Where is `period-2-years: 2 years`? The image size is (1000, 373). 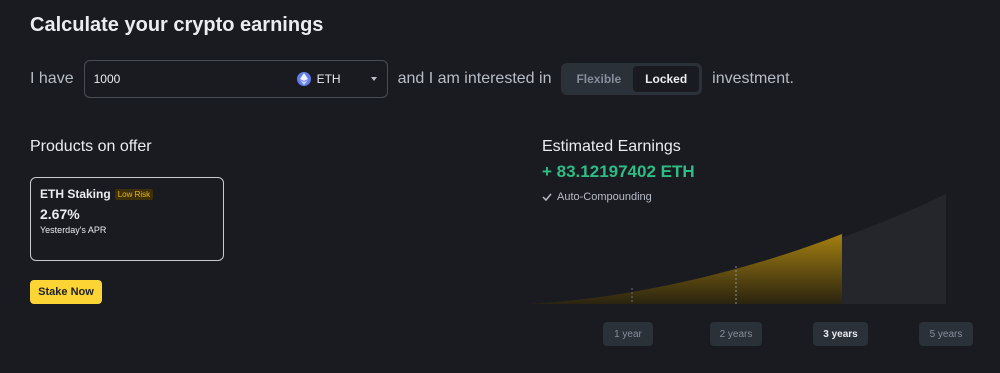 period-2-years: 2 years is located at coordinates (736, 334).